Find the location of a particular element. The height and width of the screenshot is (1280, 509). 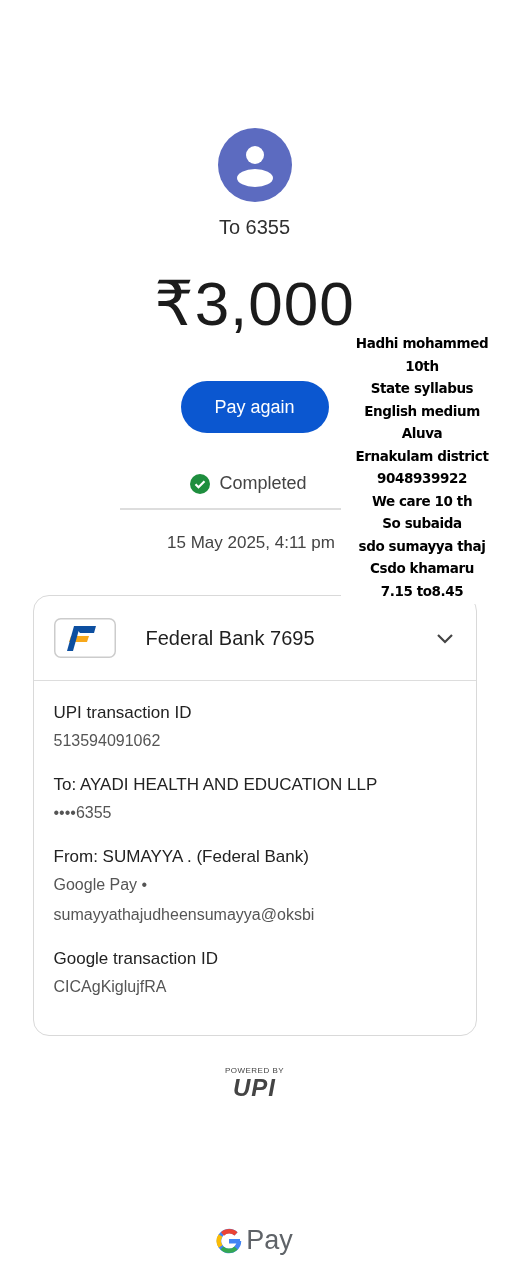

detail-label: UPI transaction ID is located at coordinates (123, 713).